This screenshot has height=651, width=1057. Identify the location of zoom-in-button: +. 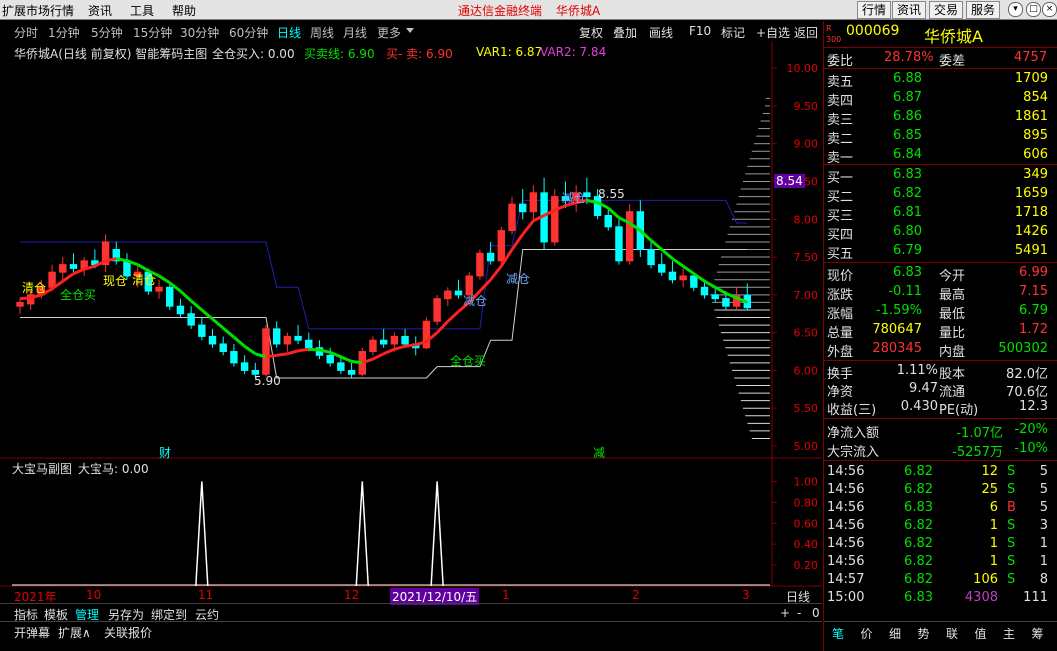
(785, 613).